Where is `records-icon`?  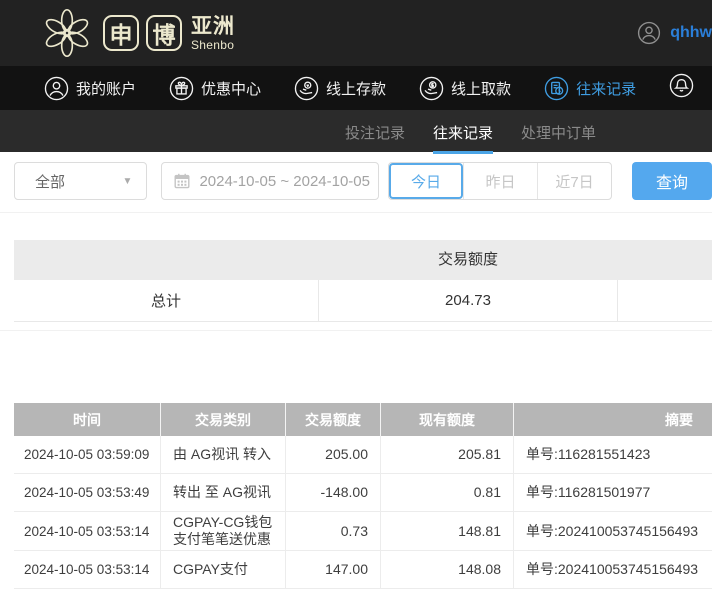
records-icon is located at coordinates (556, 88).